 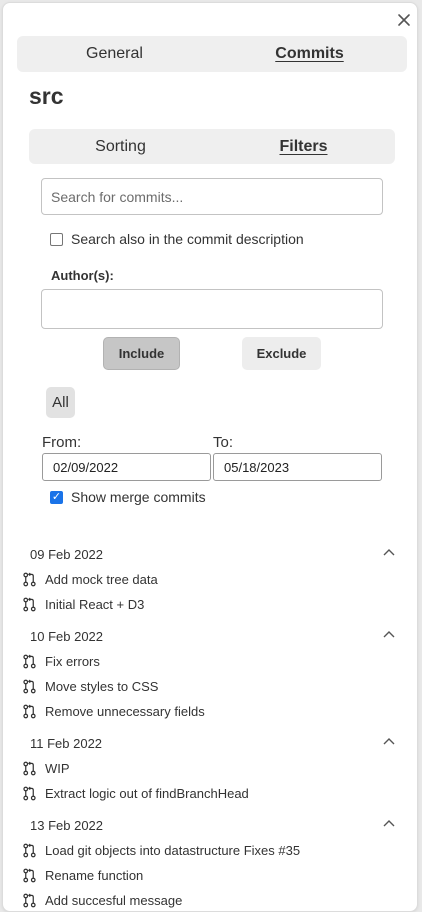 What do you see at coordinates (212, 309) in the screenshot?
I see `authors-input` at bounding box center [212, 309].